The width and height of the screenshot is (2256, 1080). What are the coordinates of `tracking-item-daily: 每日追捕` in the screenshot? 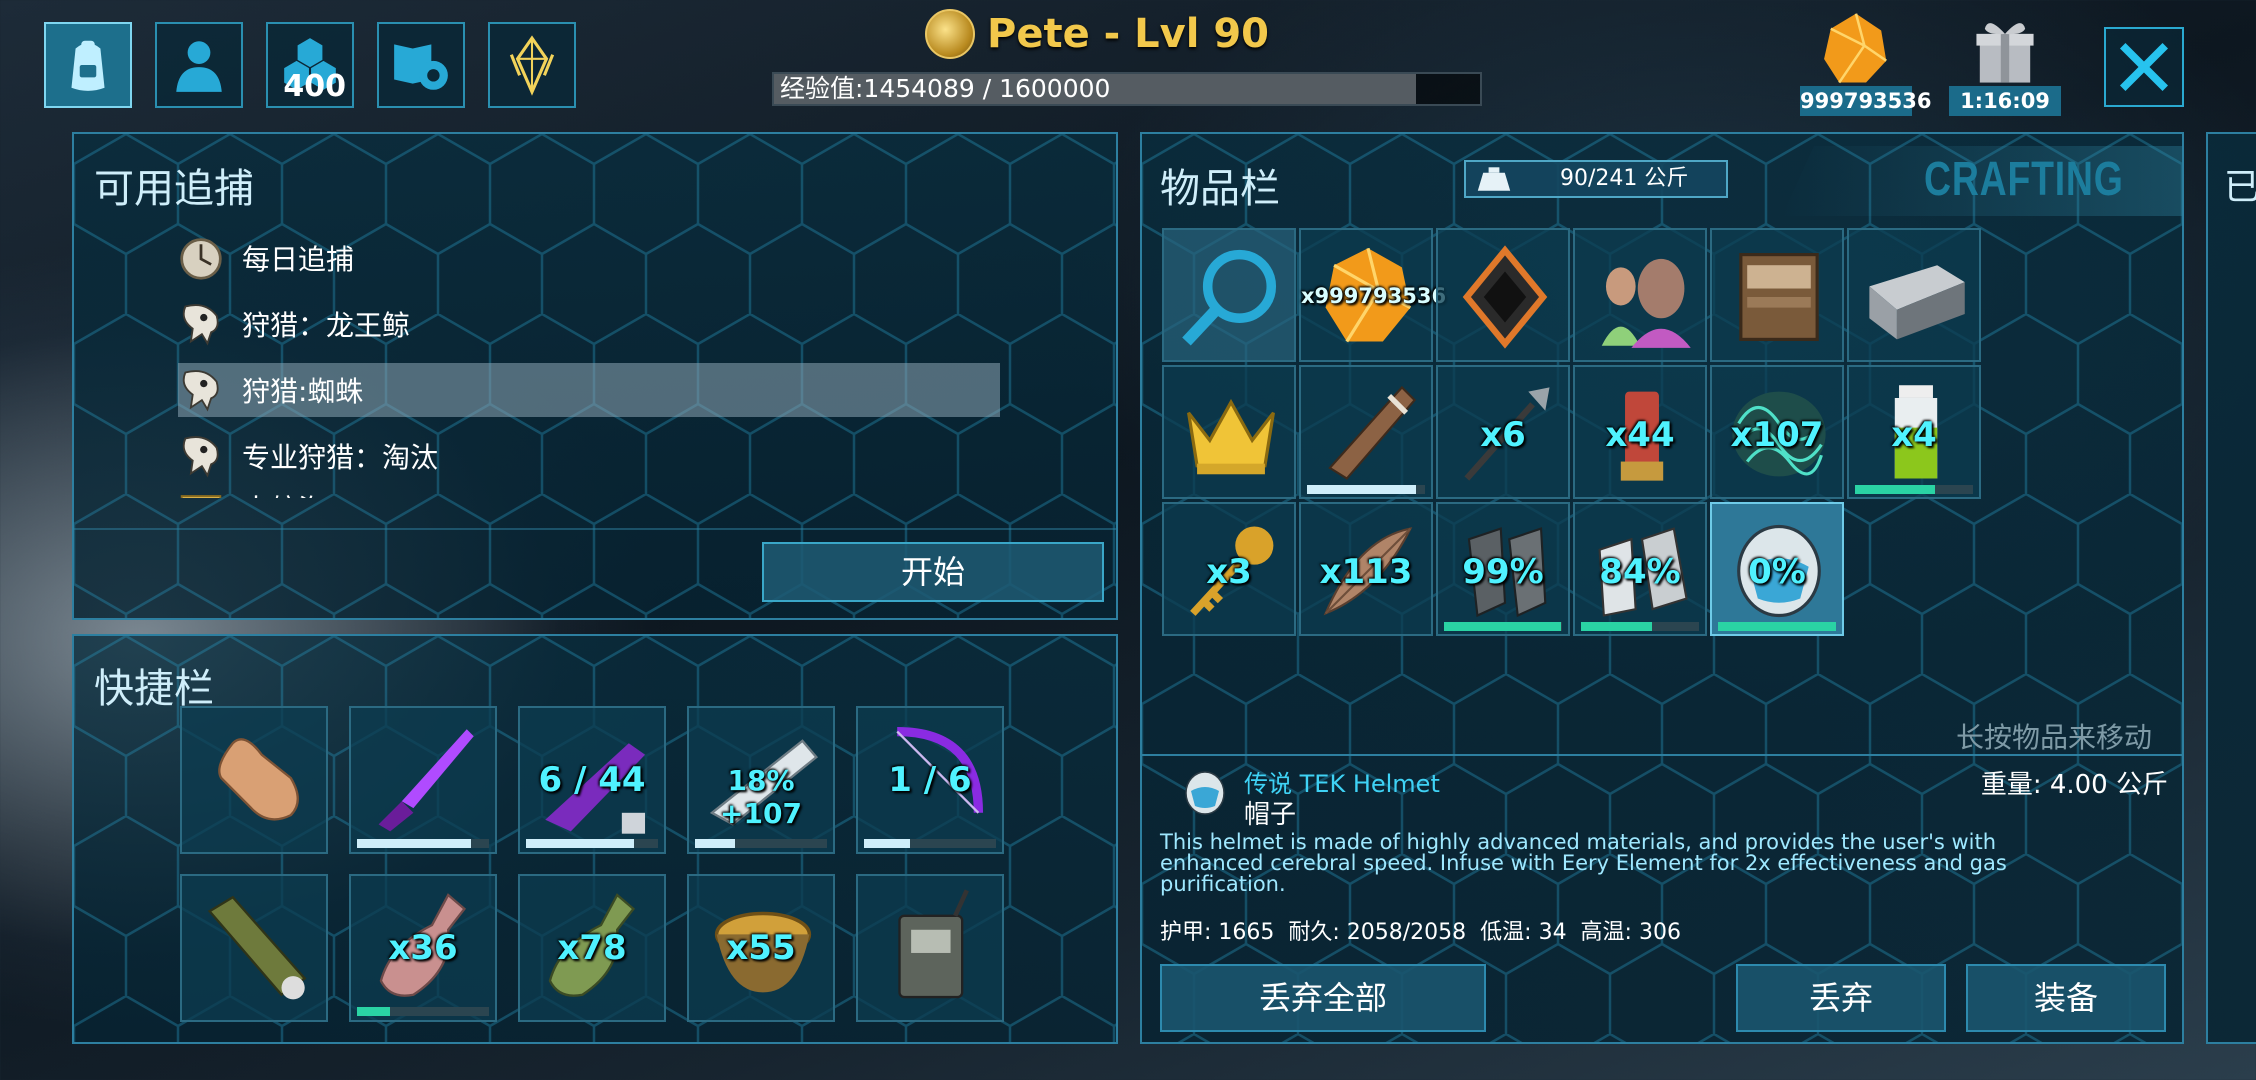 It's located at (266, 258).